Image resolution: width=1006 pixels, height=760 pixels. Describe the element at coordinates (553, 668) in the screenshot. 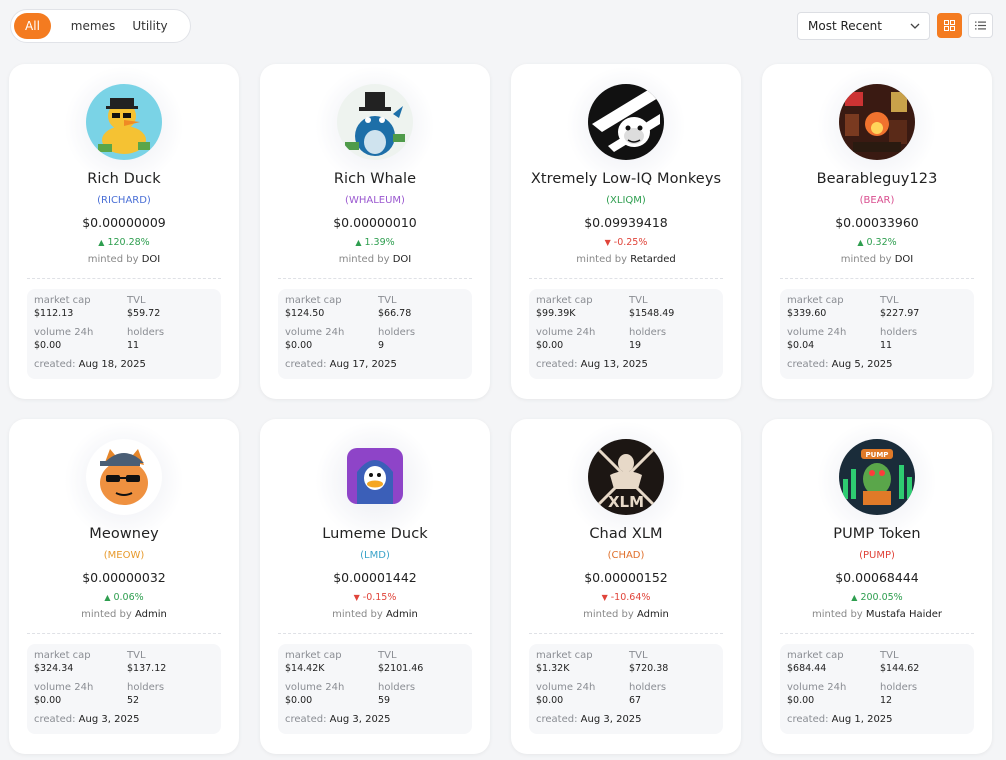

I see `market-cap-value: $1.32K` at that location.